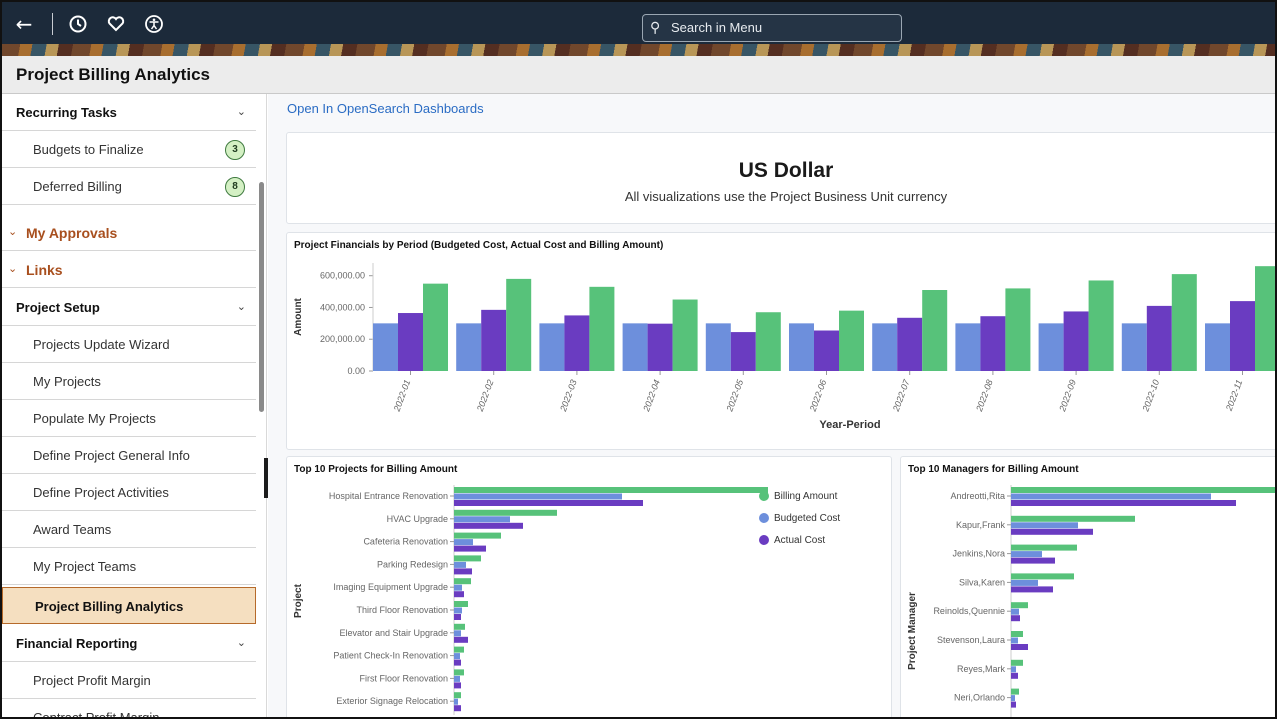 Image resolution: width=1277 pixels, height=719 pixels. What do you see at coordinates (772, 28) in the screenshot?
I see `search-input: ⚲ Search in Menu` at bounding box center [772, 28].